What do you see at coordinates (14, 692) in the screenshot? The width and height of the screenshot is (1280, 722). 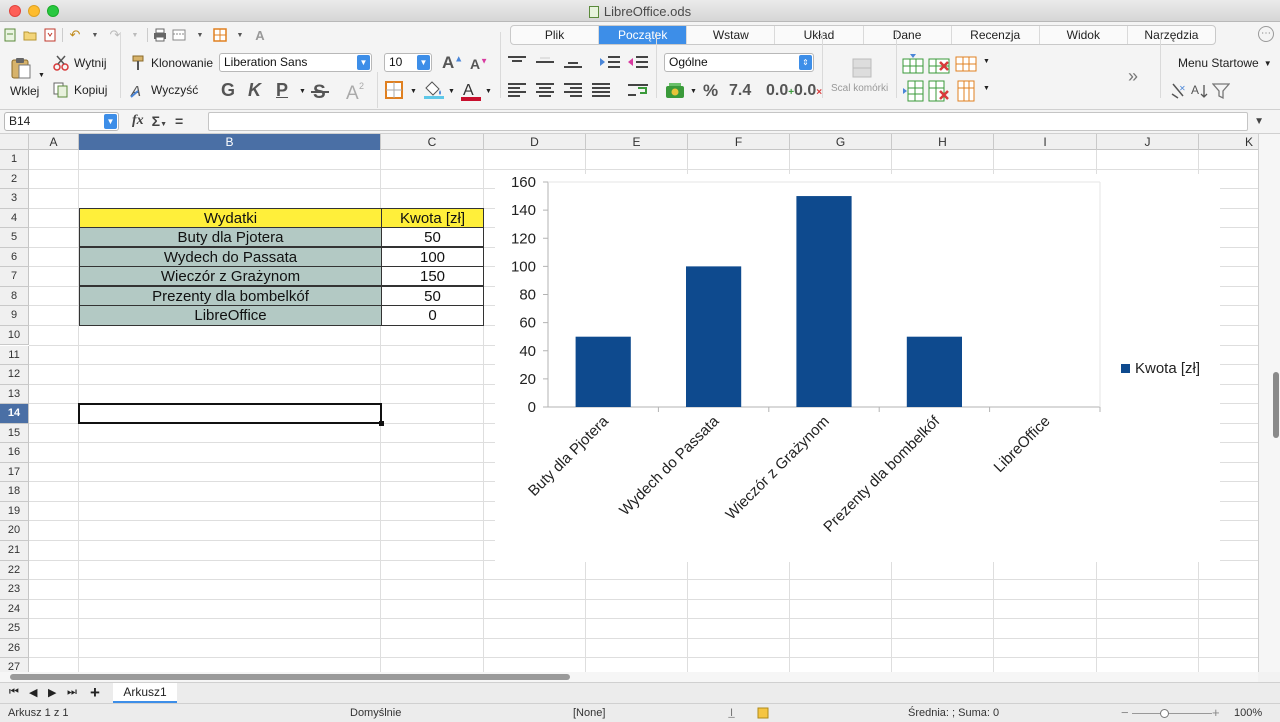 I see `first-sheet-icon: ⏮` at bounding box center [14, 692].